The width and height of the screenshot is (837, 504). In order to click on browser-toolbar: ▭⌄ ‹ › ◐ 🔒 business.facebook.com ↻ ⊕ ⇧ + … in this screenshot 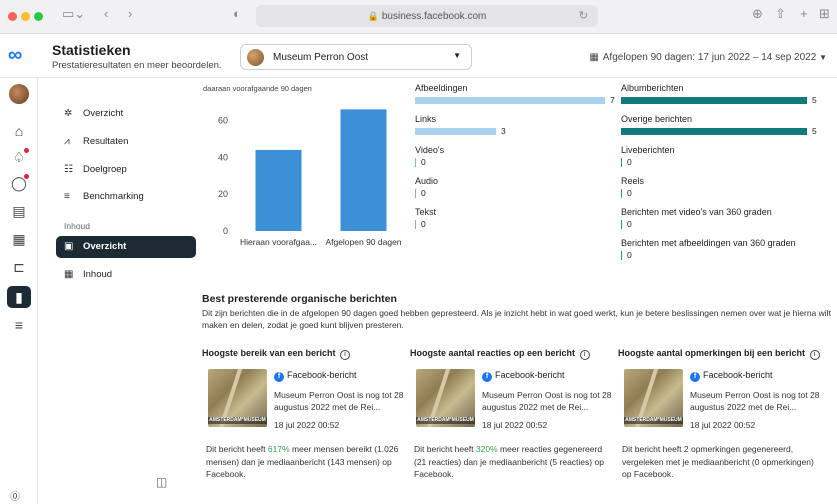, I will do `click(418, 17)`.